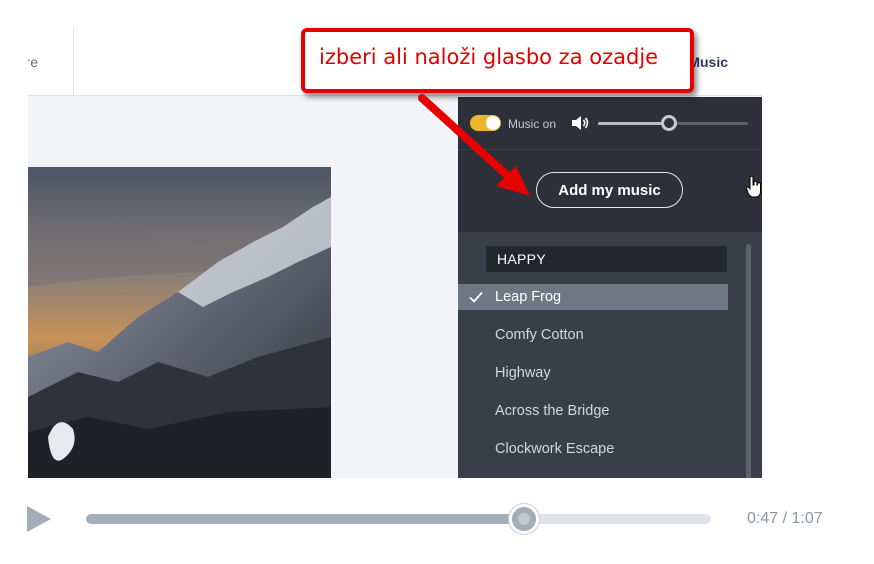 The image size is (874, 564). I want to click on topbar-divider, so click(73, 62).